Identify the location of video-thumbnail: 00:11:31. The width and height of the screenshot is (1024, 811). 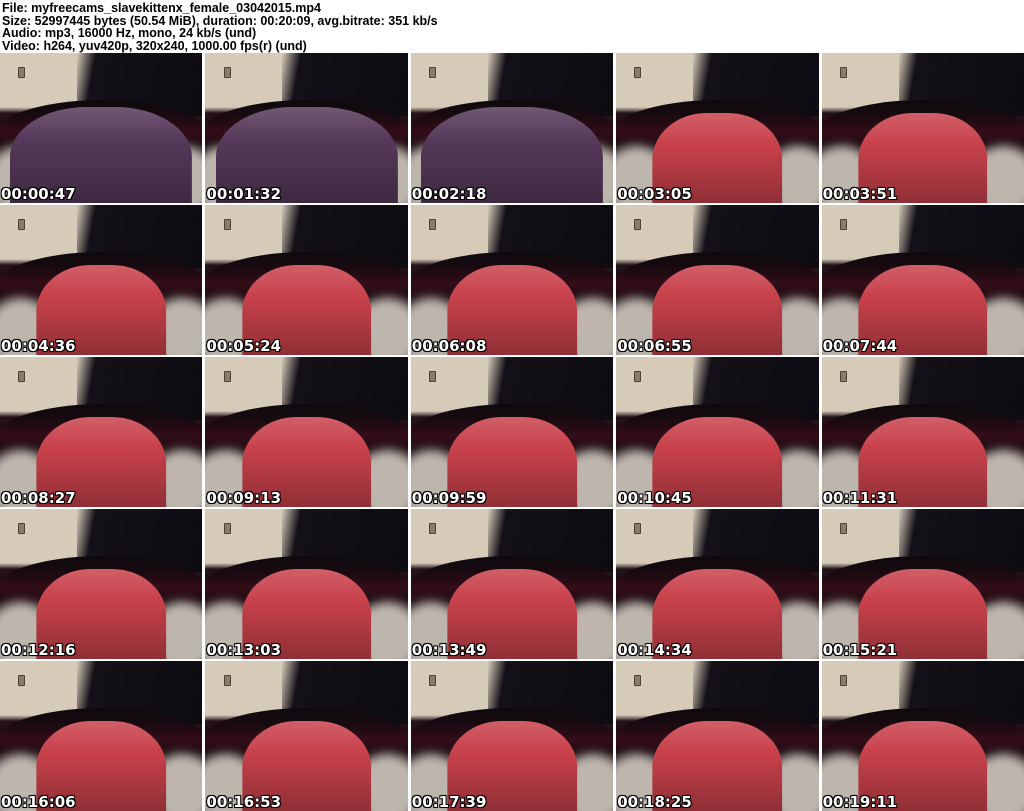
(922, 432).